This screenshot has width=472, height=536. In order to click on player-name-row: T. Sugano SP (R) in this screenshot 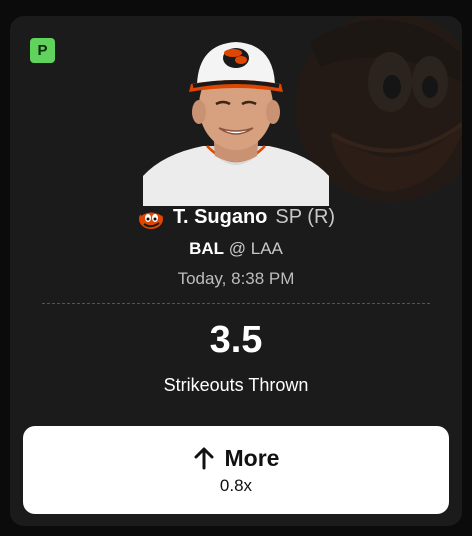, I will do `click(236, 217)`.